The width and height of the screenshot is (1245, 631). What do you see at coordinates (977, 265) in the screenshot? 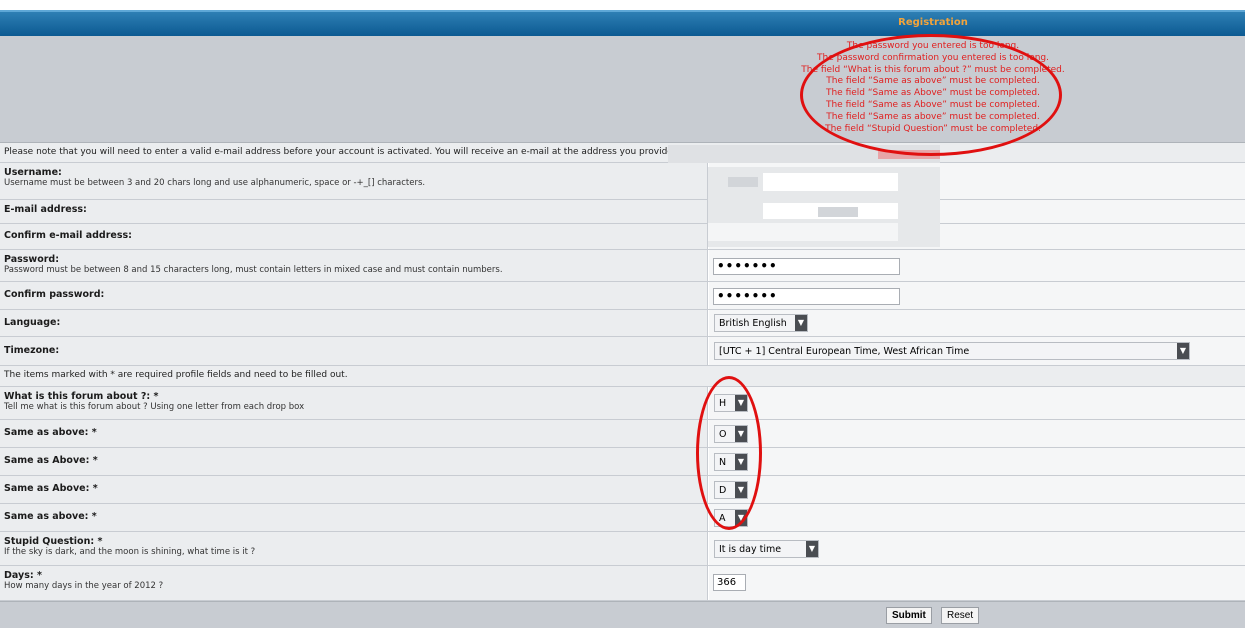
I see `password-input-cell: •••••••` at bounding box center [977, 265].